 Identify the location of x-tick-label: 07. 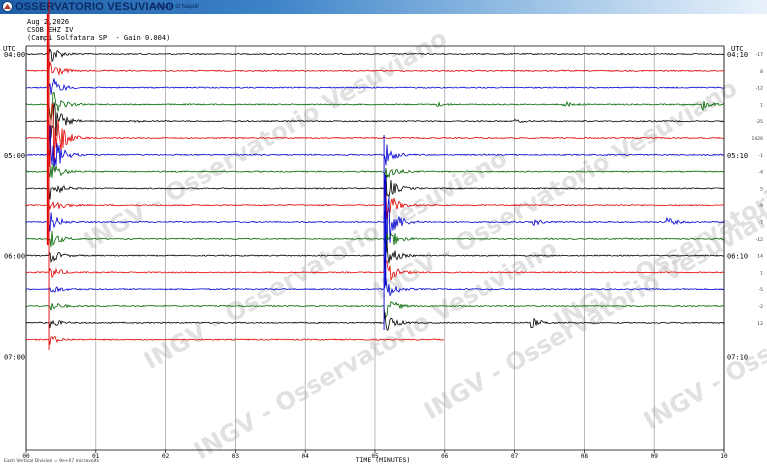
(515, 456).